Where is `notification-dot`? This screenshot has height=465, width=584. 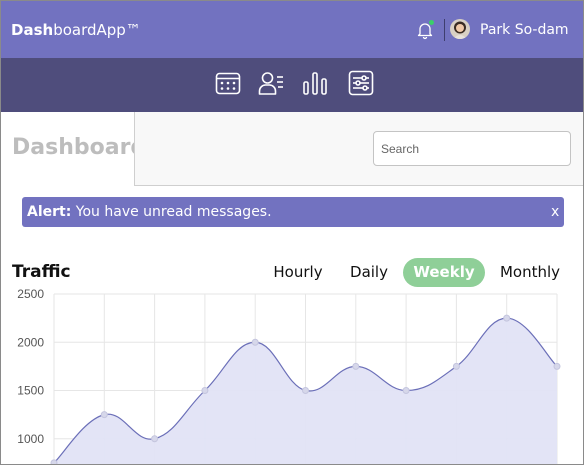
notification-dot is located at coordinates (431, 22).